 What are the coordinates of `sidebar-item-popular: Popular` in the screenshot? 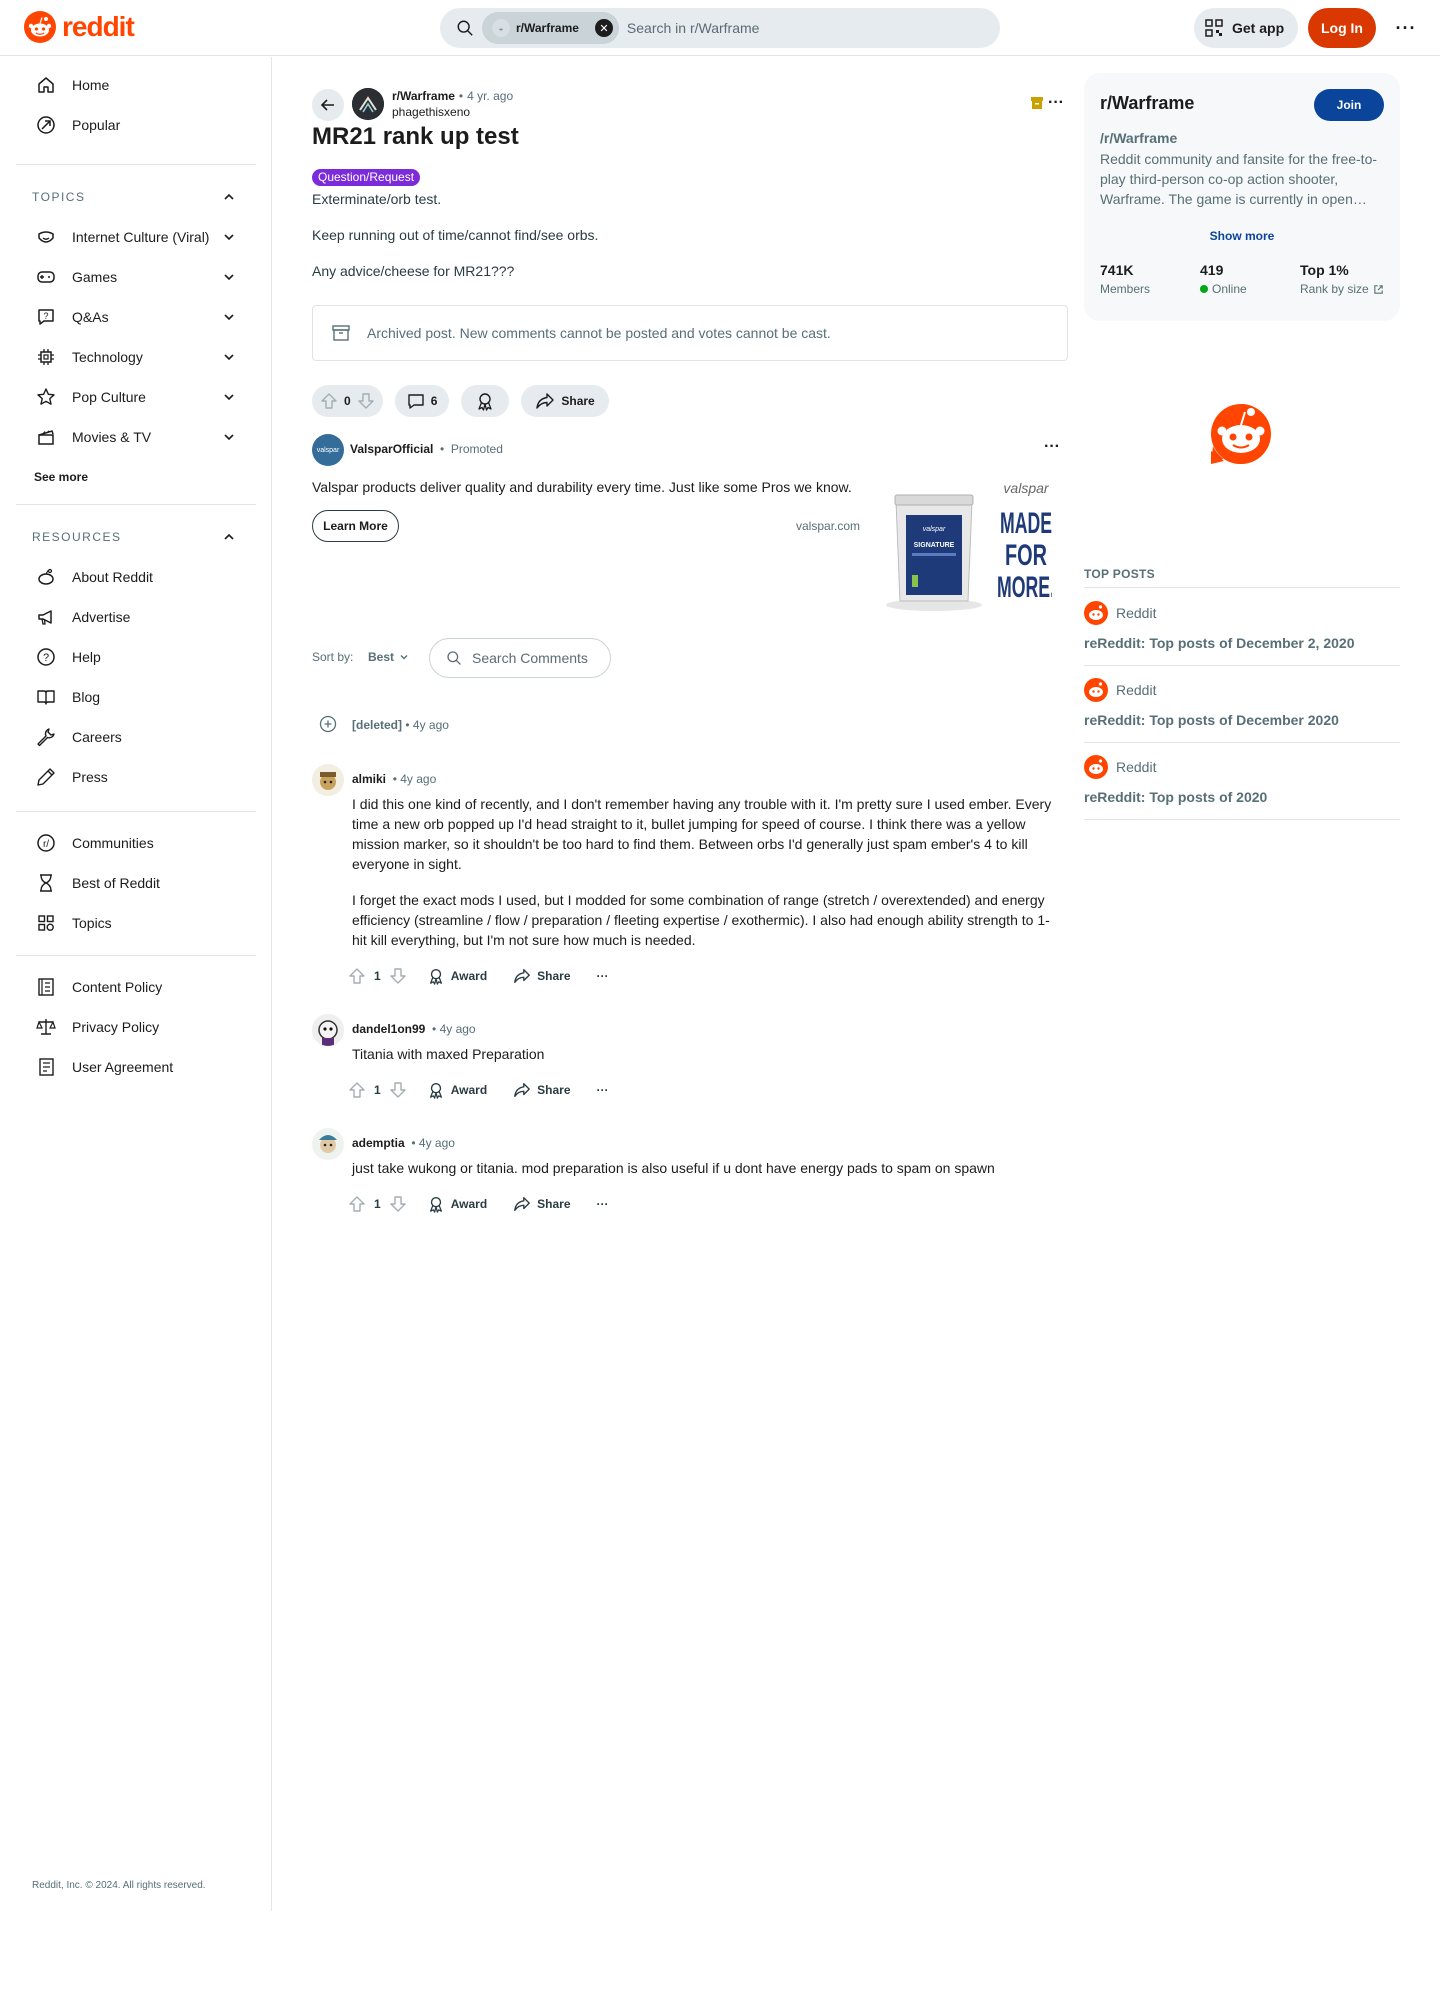 It's located at (136, 125).